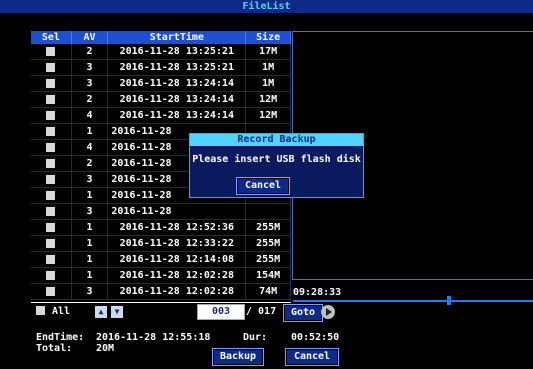 The image size is (533, 369). I want to click on endtime-value: 2016-11-28 12:55:18, so click(153, 337).